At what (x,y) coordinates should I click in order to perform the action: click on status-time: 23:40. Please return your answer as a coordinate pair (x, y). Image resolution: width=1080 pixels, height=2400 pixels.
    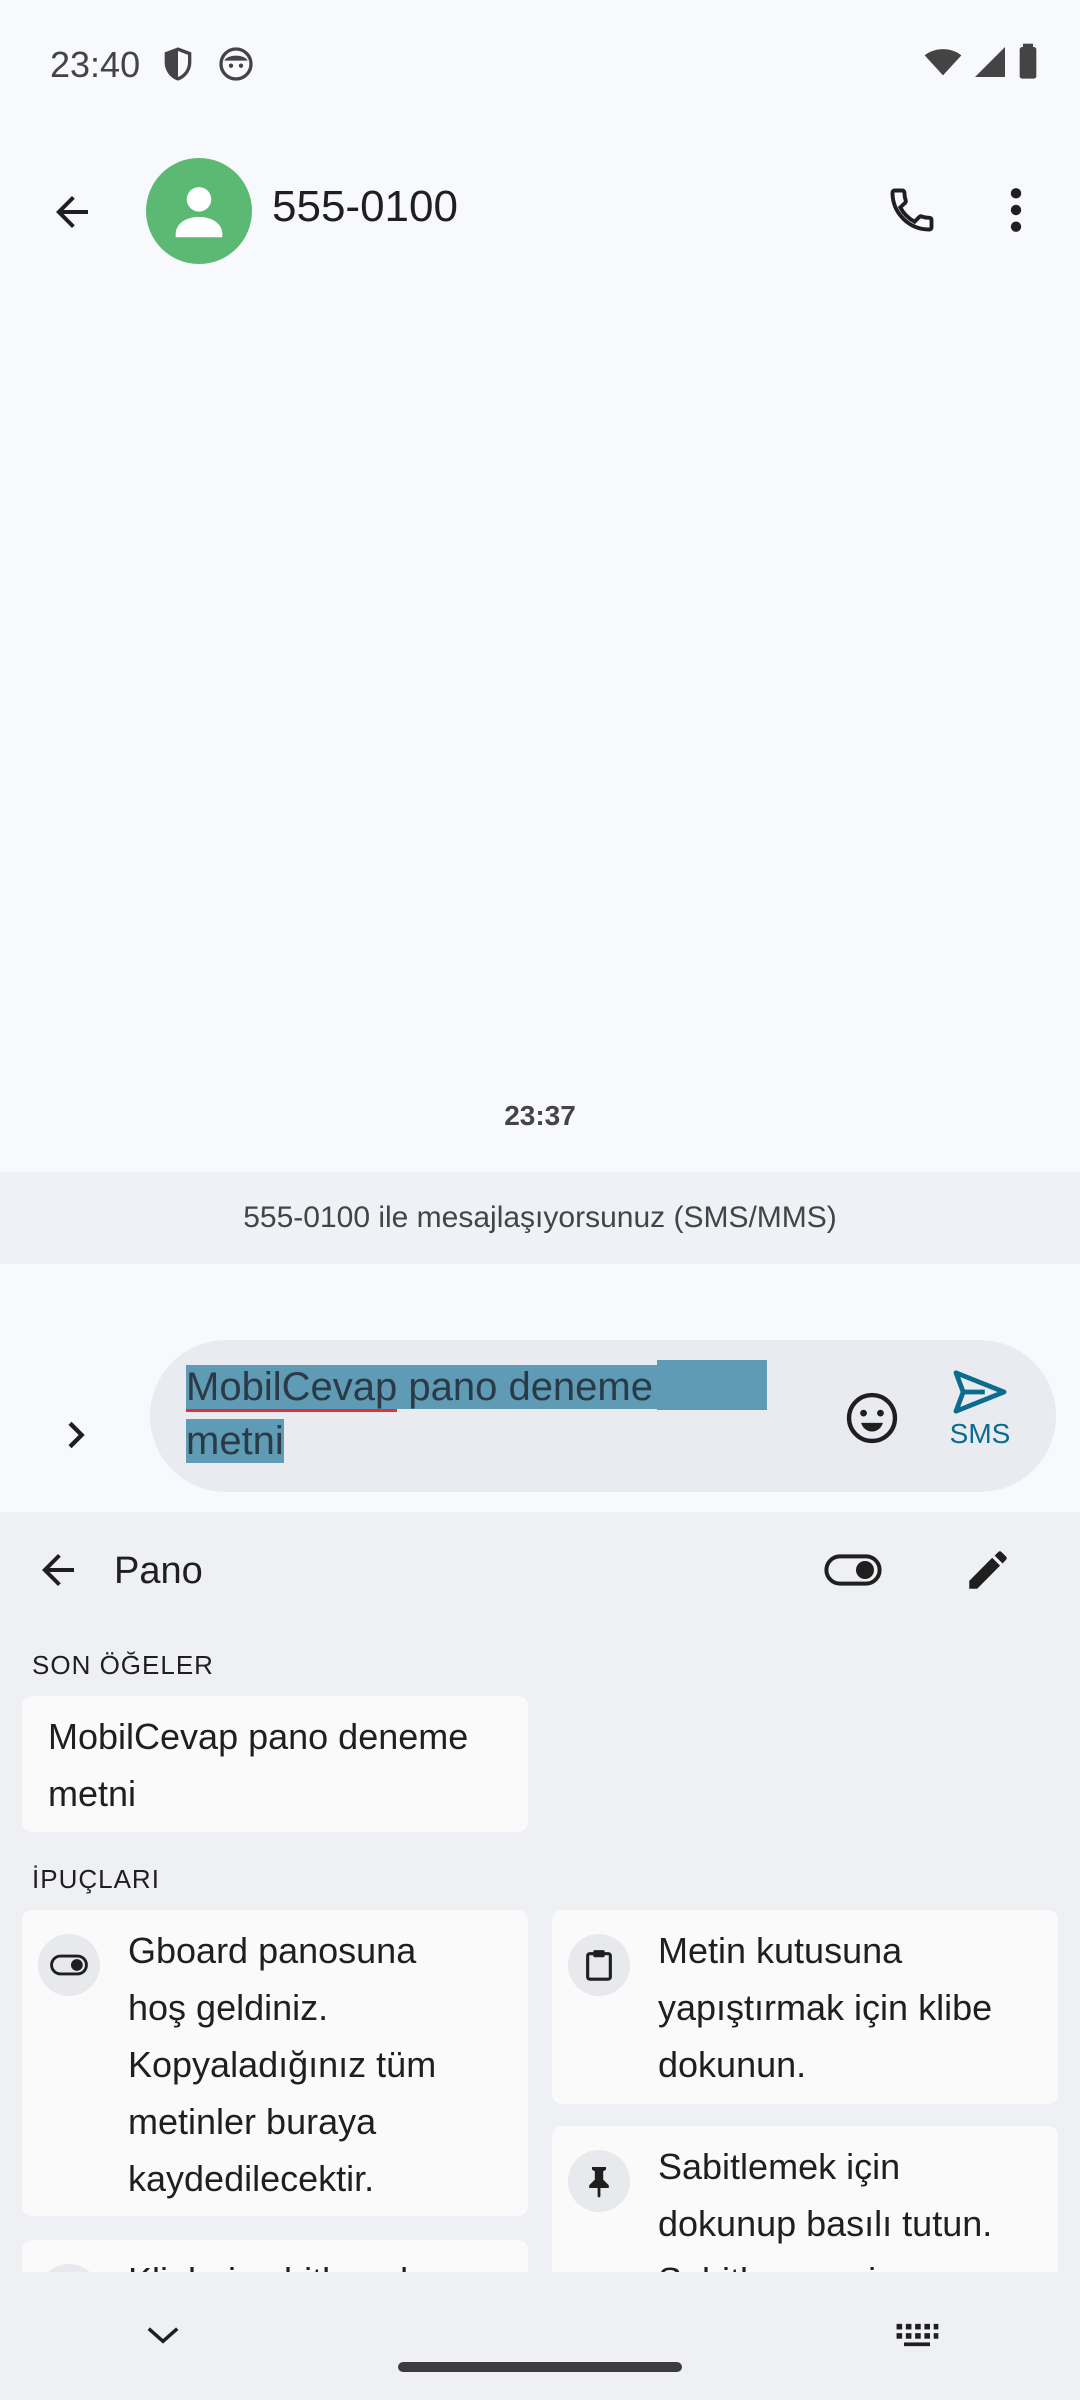
    Looking at the image, I should click on (95, 64).